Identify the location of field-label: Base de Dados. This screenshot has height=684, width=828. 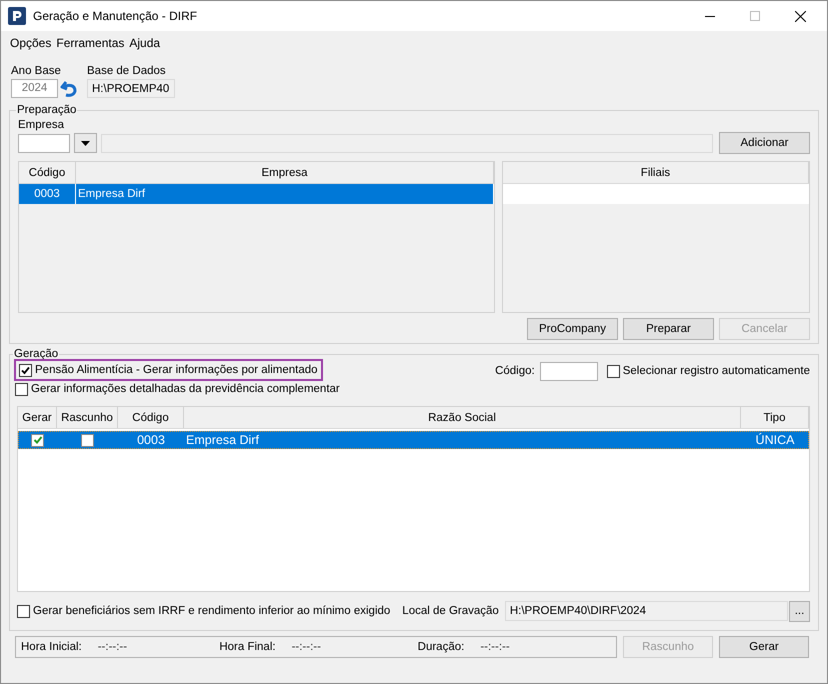
(127, 71).